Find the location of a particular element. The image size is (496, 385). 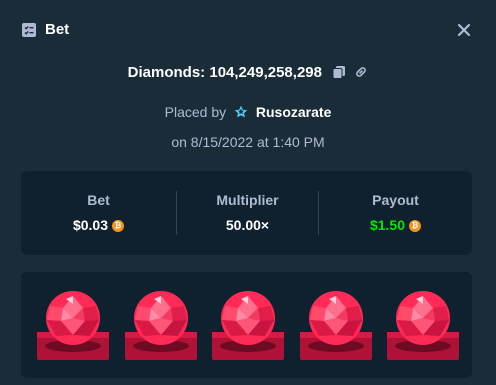

stat-bet-label: Bet is located at coordinates (98, 200).